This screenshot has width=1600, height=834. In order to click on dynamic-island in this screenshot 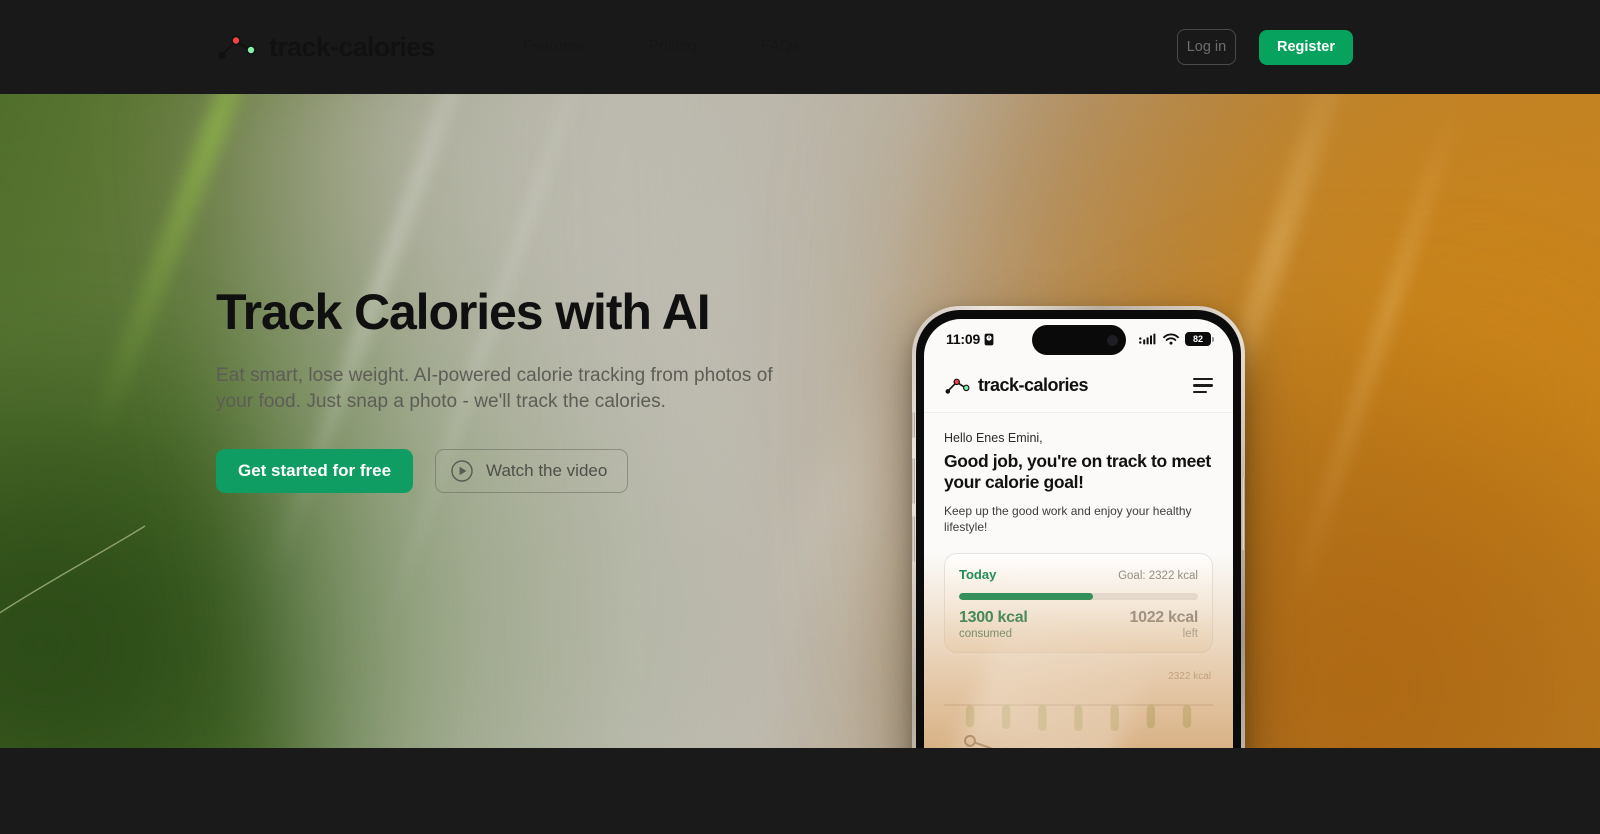, I will do `click(1078, 340)`.